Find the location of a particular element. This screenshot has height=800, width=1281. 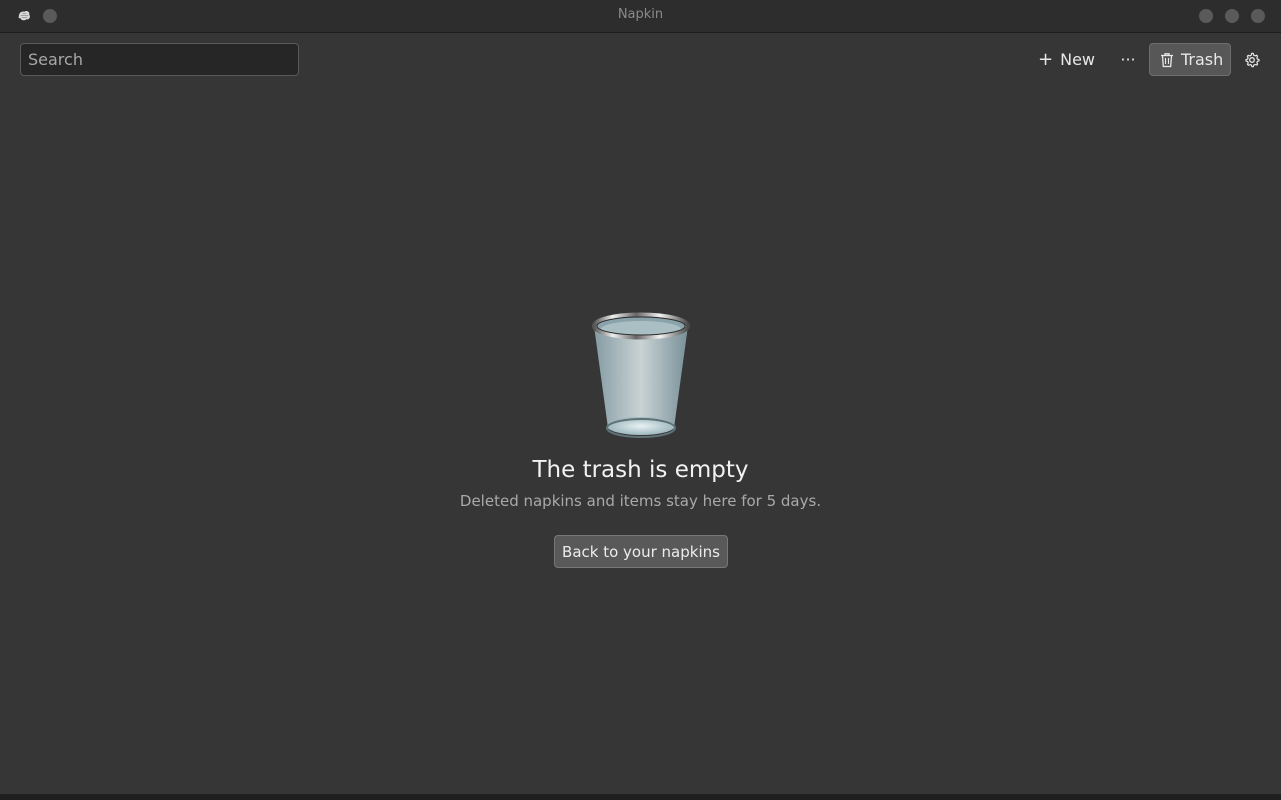

title-bar: Napkin is located at coordinates (640, 16).